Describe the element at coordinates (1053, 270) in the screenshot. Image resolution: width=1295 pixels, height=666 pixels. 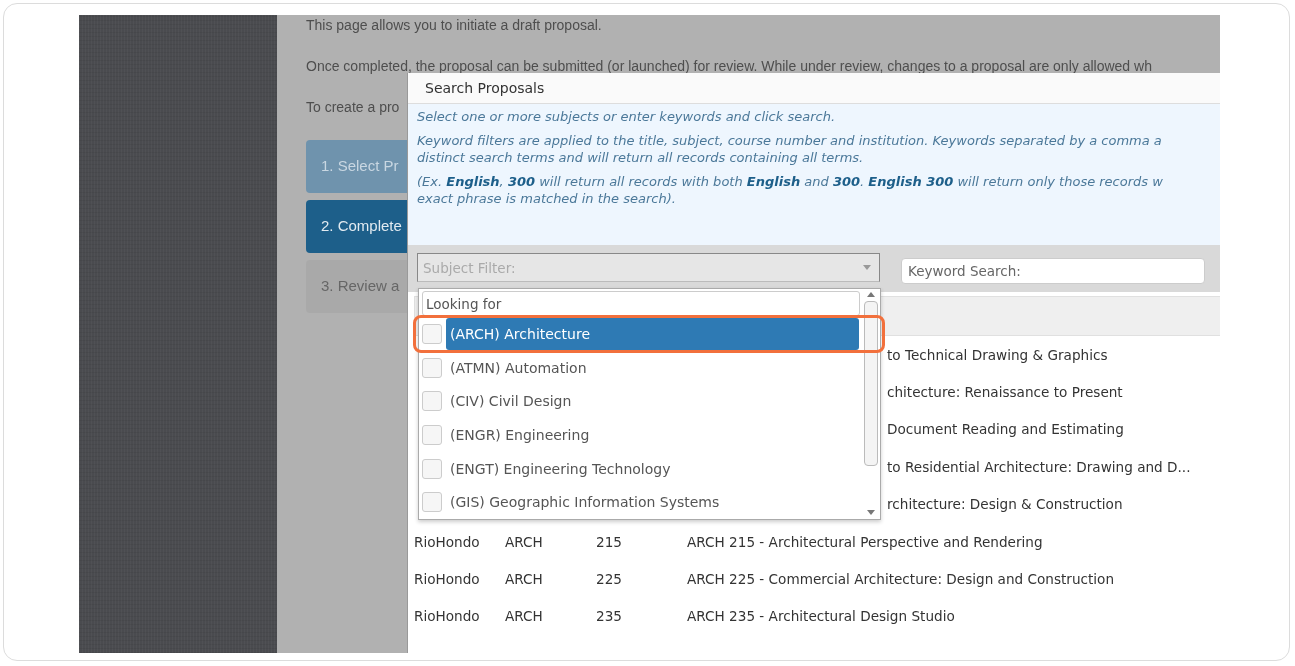
I see `keyword-search-field: Keyword Search:` at that location.